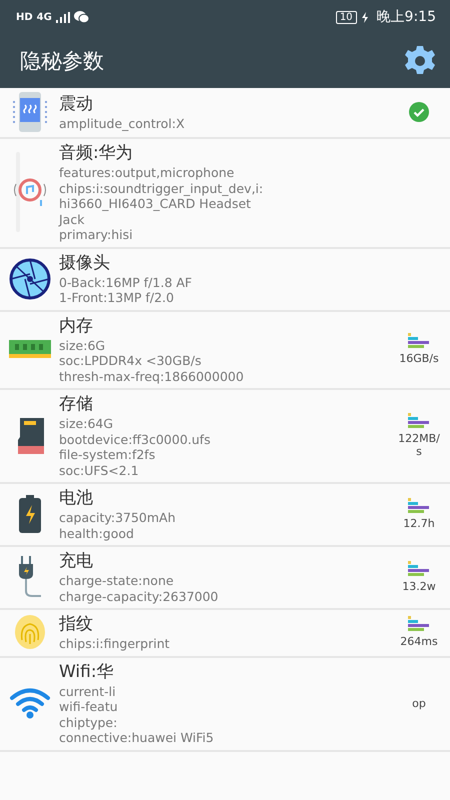 This screenshot has width=450, height=800. What do you see at coordinates (420, 61) in the screenshot?
I see `settings-icon` at bounding box center [420, 61].